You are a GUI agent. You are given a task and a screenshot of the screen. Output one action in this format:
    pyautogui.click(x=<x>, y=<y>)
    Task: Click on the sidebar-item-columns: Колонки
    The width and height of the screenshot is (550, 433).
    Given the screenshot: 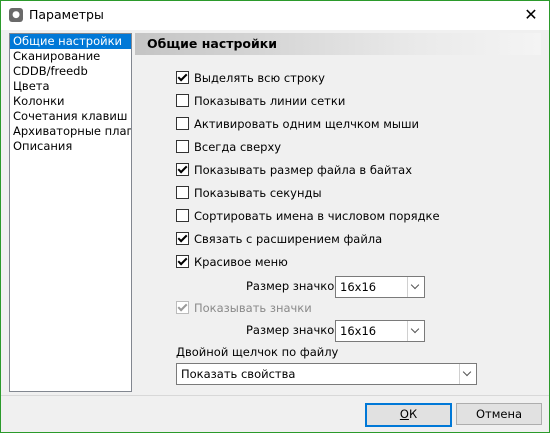 What is the action you would take?
    pyautogui.click(x=70, y=101)
    